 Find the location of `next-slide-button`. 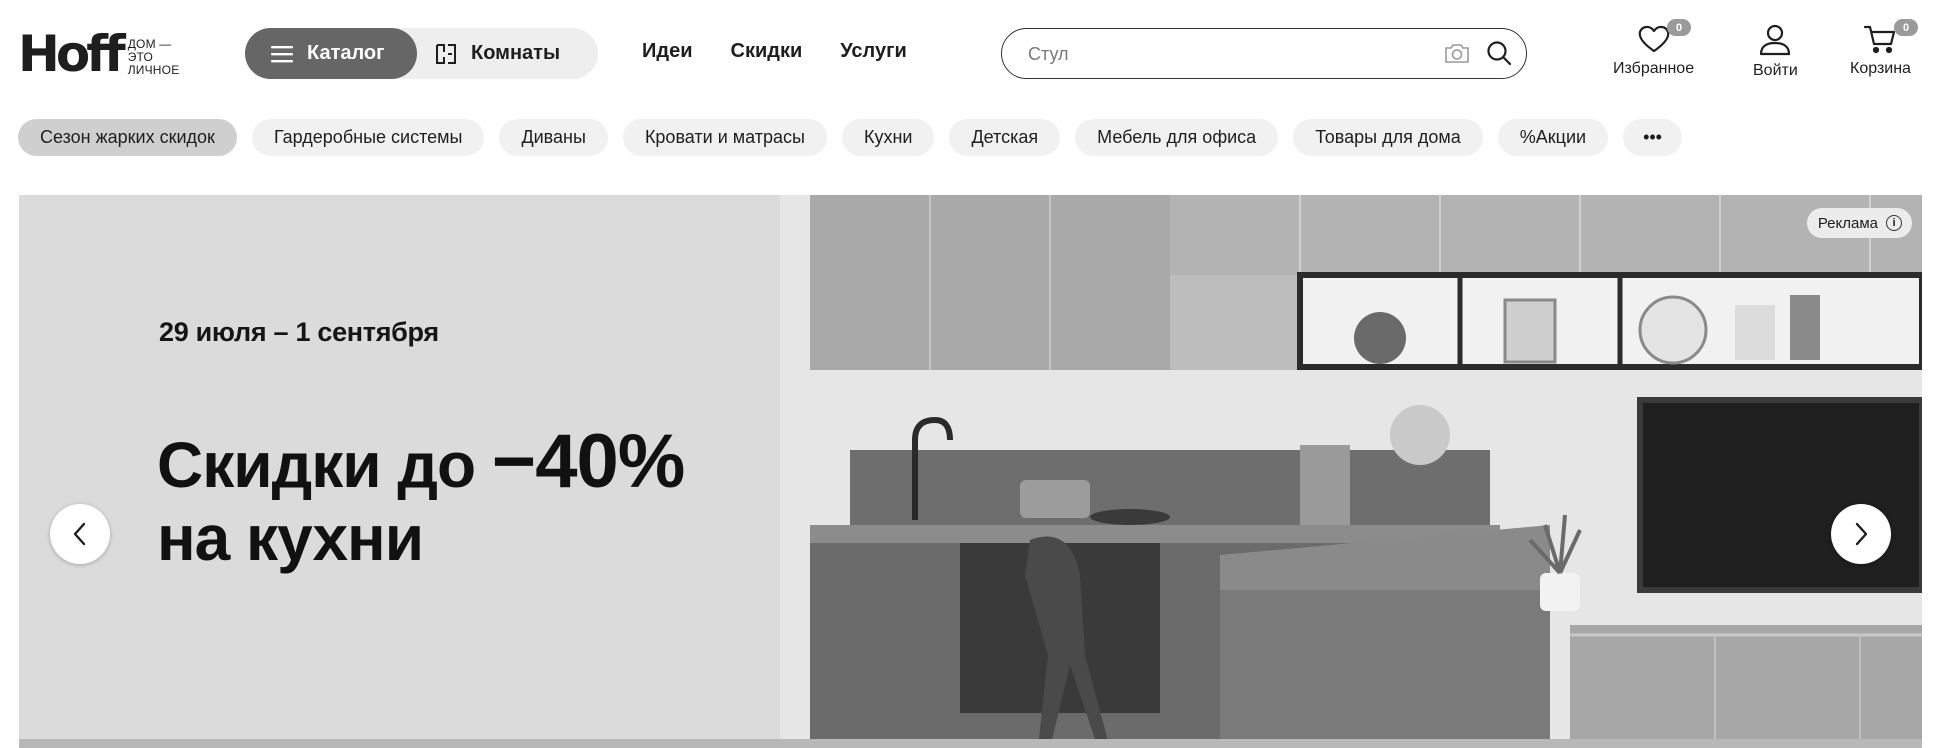

next-slide-button is located at coordinates (1861, 534).